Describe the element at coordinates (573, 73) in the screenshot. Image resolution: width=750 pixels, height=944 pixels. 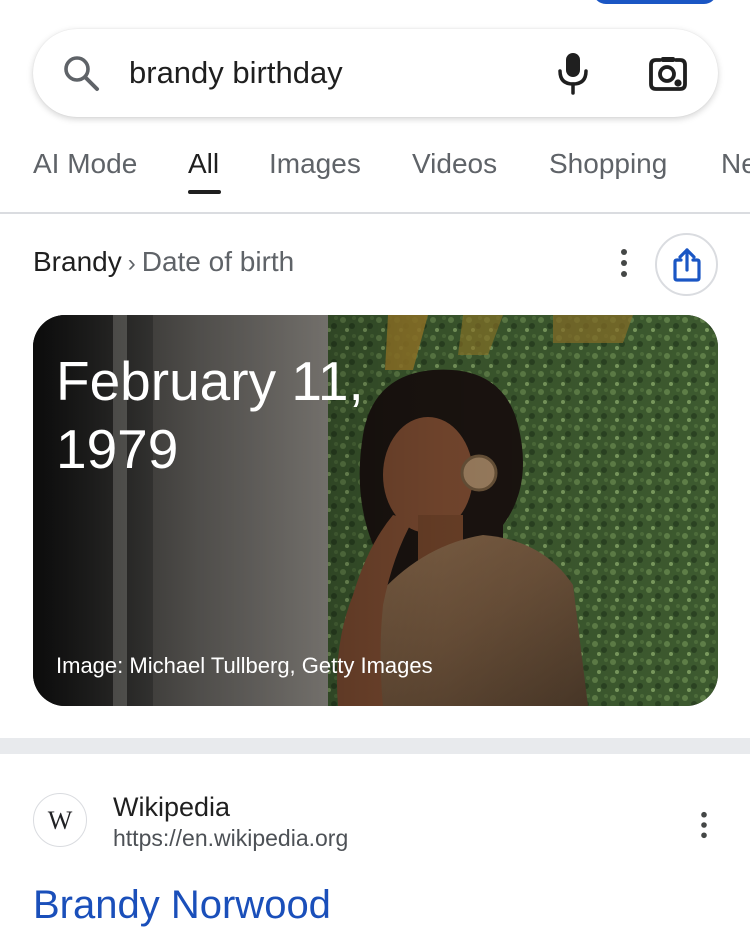
I see `microphone-icon` at that location.